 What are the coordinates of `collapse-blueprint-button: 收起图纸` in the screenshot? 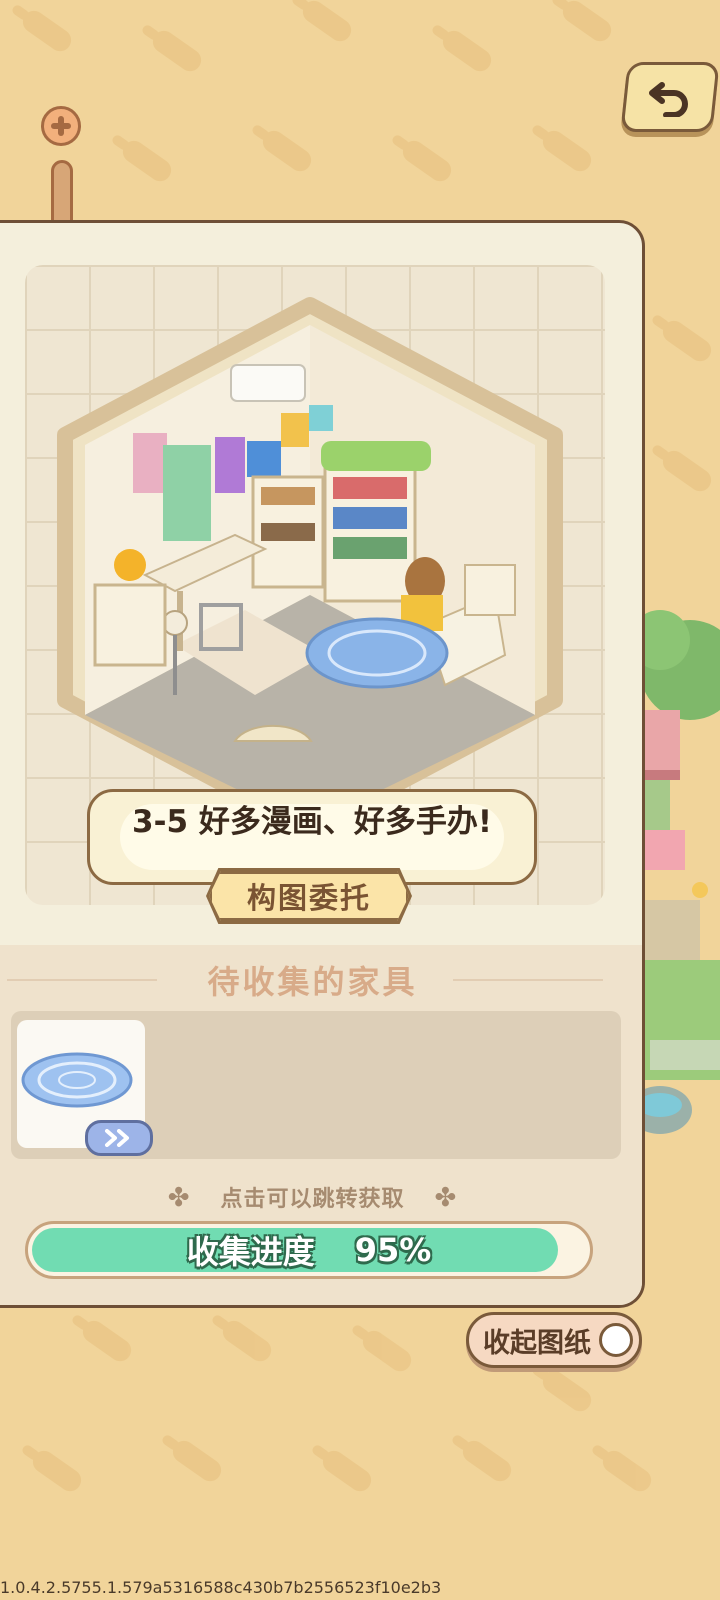 It's located at (554, 1340).